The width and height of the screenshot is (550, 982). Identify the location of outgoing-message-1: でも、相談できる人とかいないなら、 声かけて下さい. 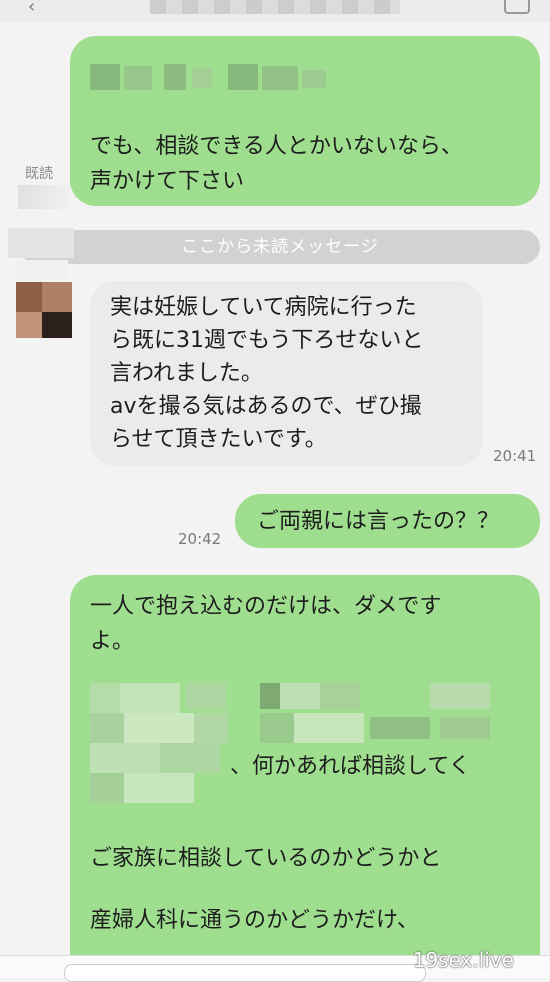
(305, 121).